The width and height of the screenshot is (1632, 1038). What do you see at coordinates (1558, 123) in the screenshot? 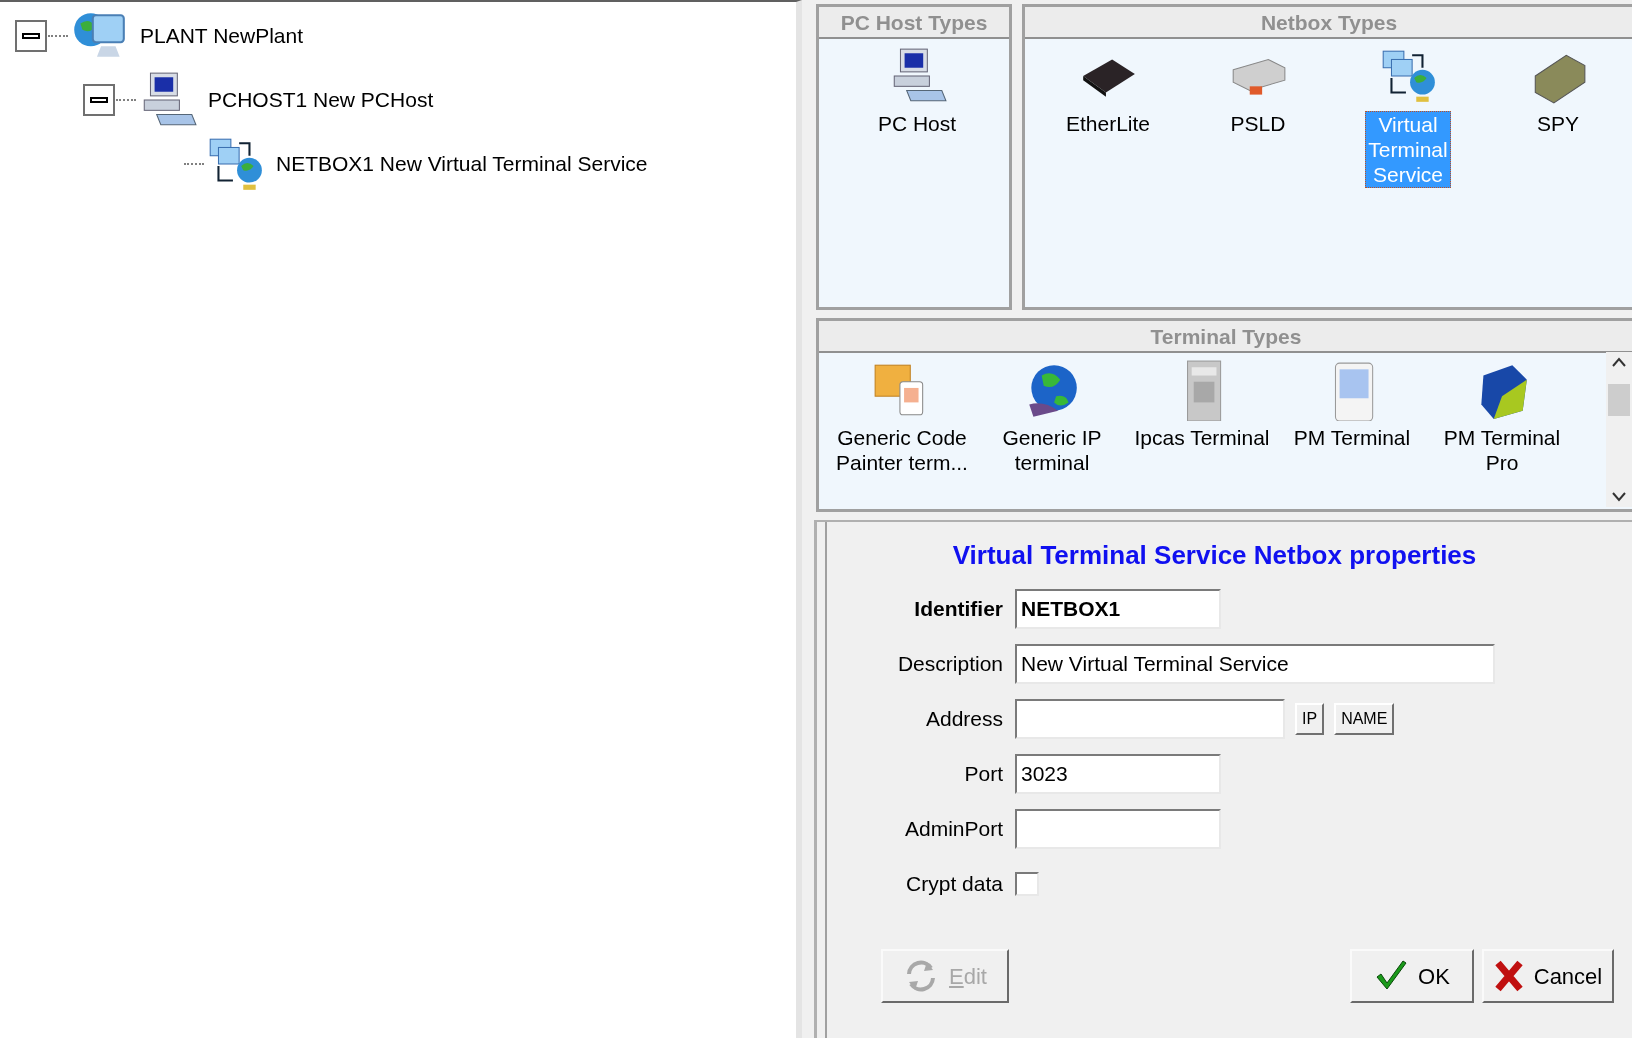
I see `palette-item-label: SPY` at bounding box center [1558, 123].